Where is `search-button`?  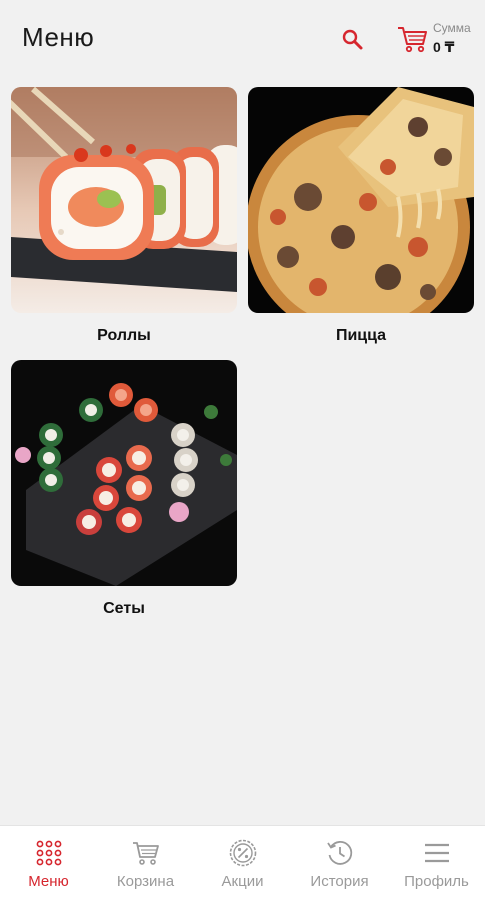 search-button is located at coordinates (352, 40).